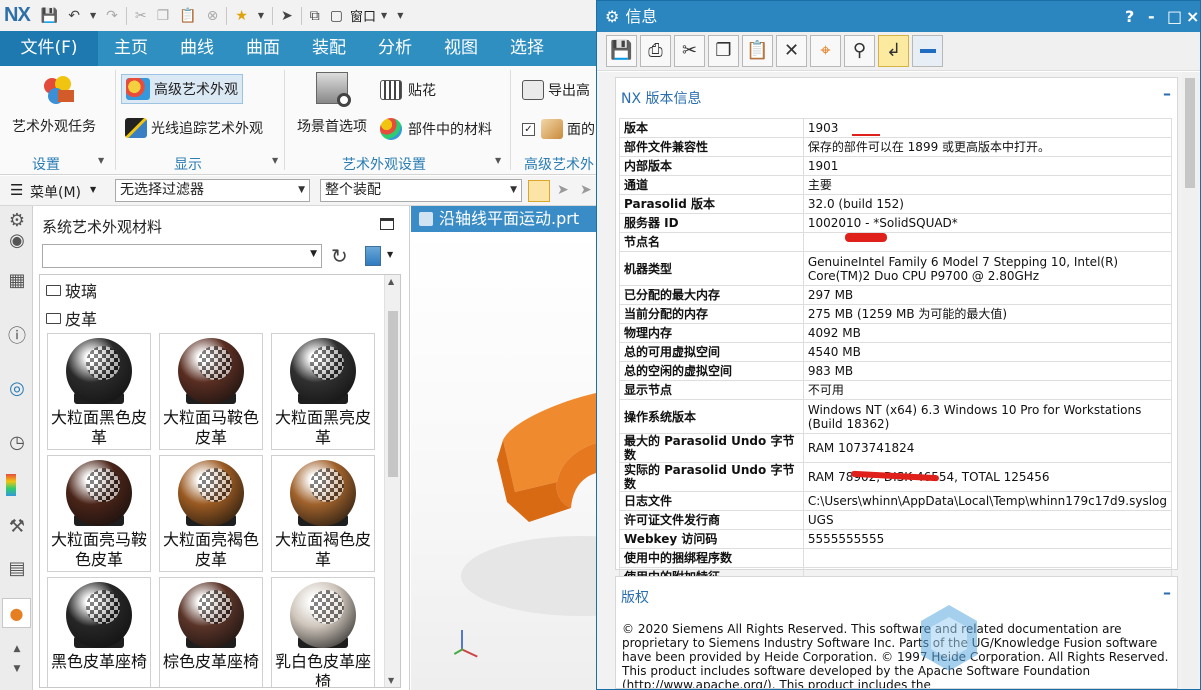  What do you see at coordinates (825, 51) in the screenshot?
I see `select-all-icon: ⌖` at bounding box center [825, 51].